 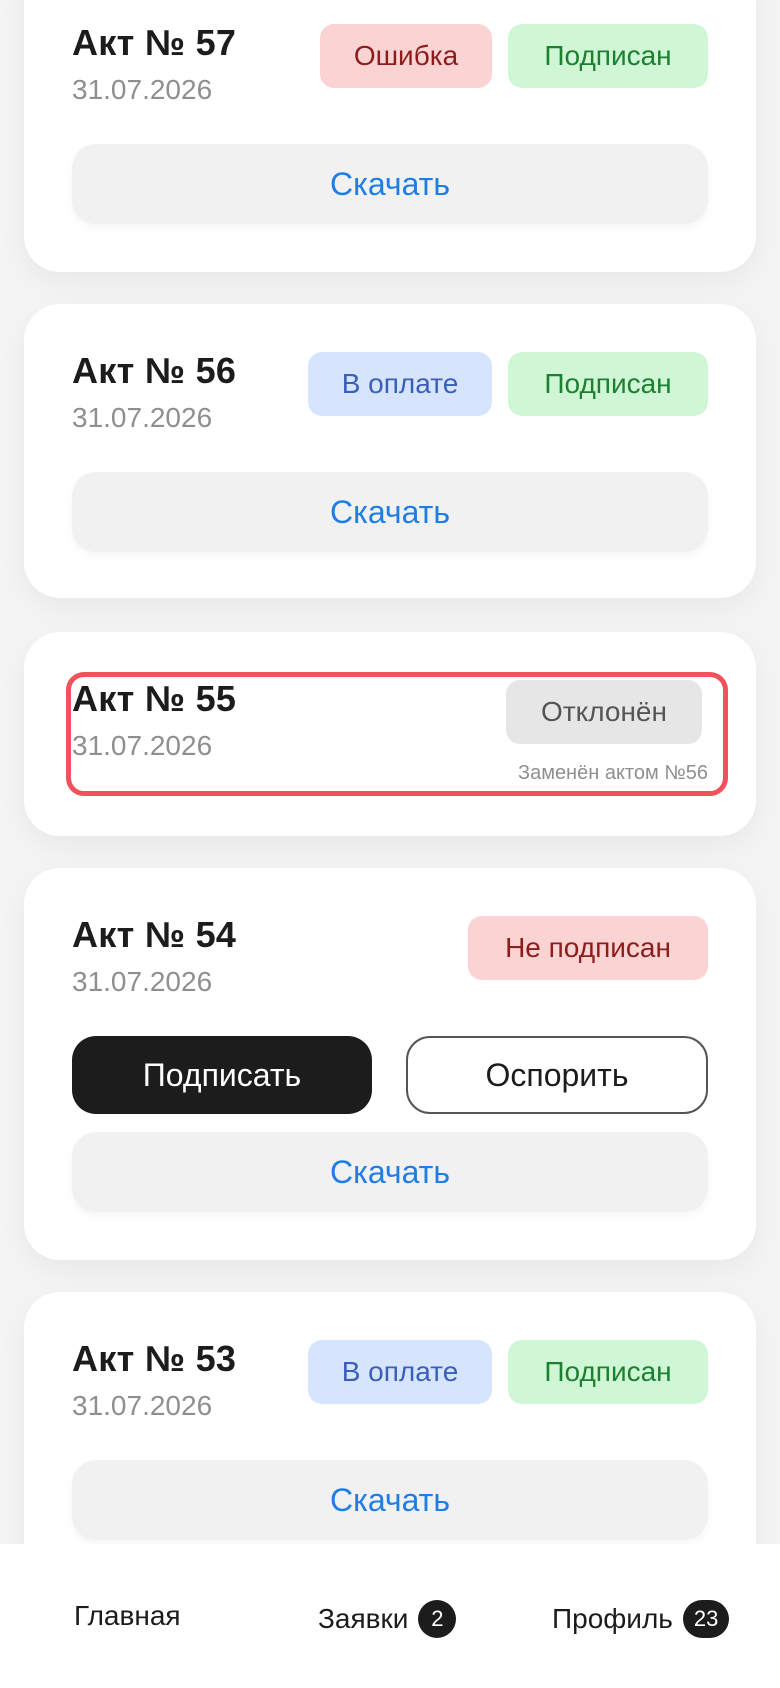 What do you see at coordinates (154, 934) in the screenshot?
I see `act-title: Акт № 54` at bounding box center [154, 934].